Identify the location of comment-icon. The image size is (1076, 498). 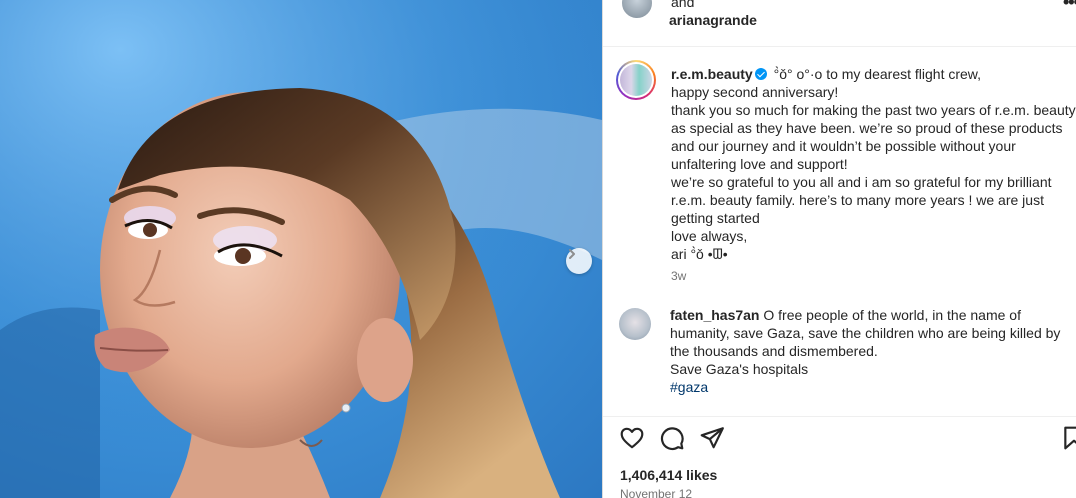
(672, 439).